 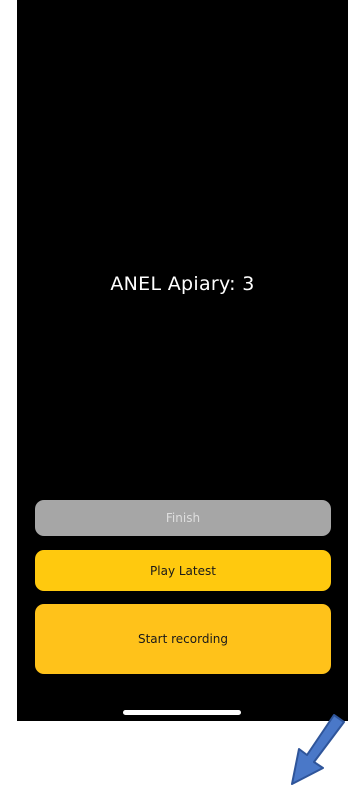 What do you see at coordinates (183, 570) in the screenshot?
I see `play-latest-button: Play Latest` at bounding box center [183, 570].